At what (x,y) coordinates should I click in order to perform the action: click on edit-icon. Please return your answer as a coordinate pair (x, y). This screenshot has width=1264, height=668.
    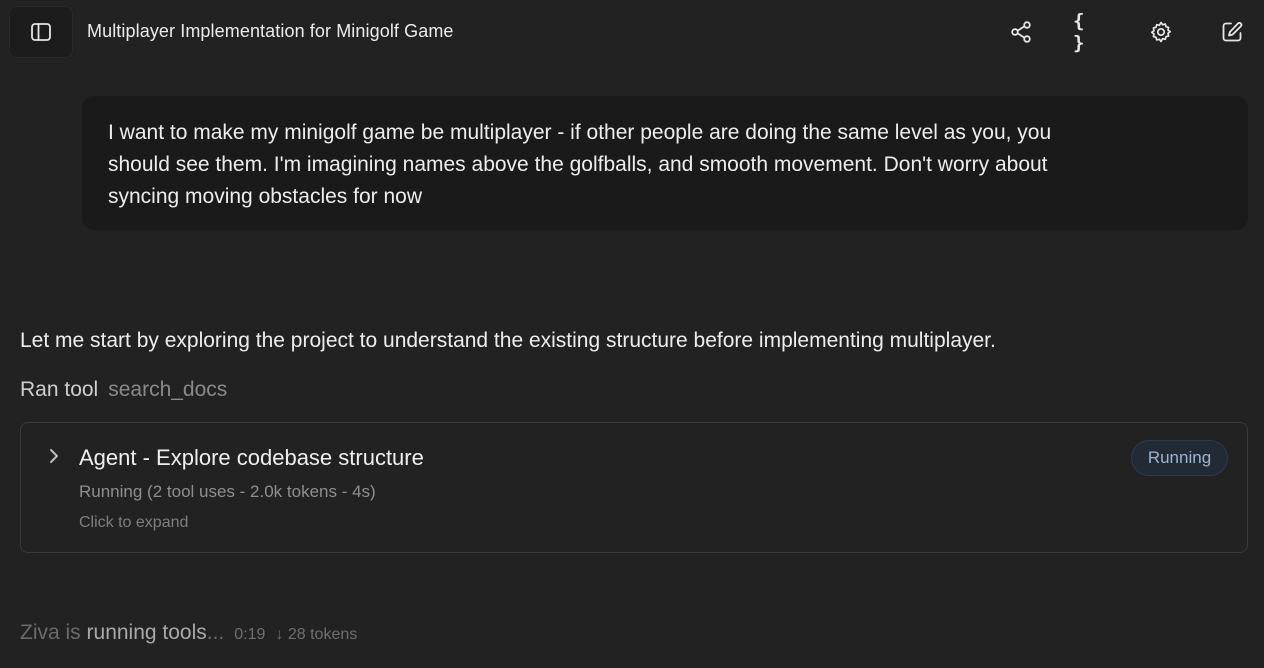
    Looking at the image, I should click on (1232, 32).